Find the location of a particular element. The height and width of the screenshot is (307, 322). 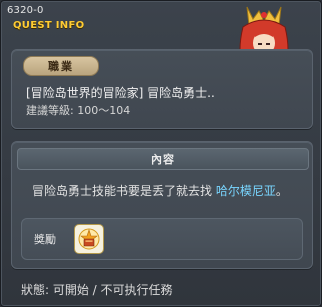

description-text: 冒险岛勇士技能书要是丢了就去找 is located at coordinates (124, 191).